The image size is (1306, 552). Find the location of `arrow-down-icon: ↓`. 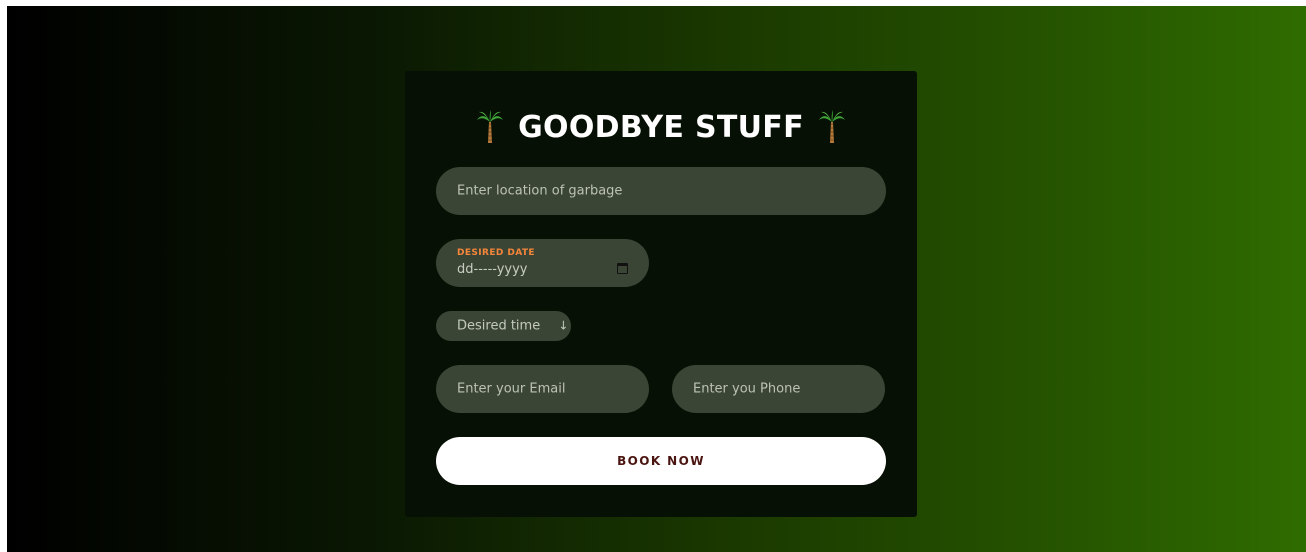

arrow-down-icon: ↓ is located at coordinates (563, 325).